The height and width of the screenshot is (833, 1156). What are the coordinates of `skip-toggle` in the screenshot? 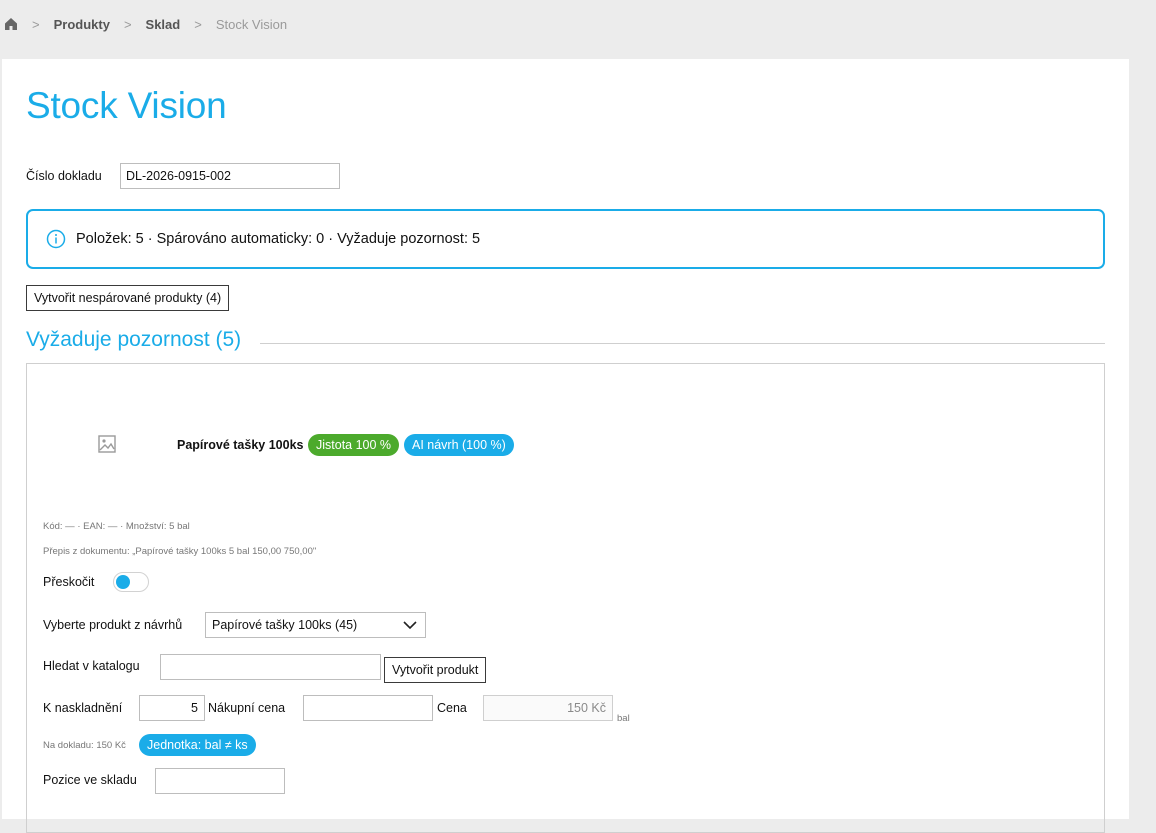 It's located at (131, 582).